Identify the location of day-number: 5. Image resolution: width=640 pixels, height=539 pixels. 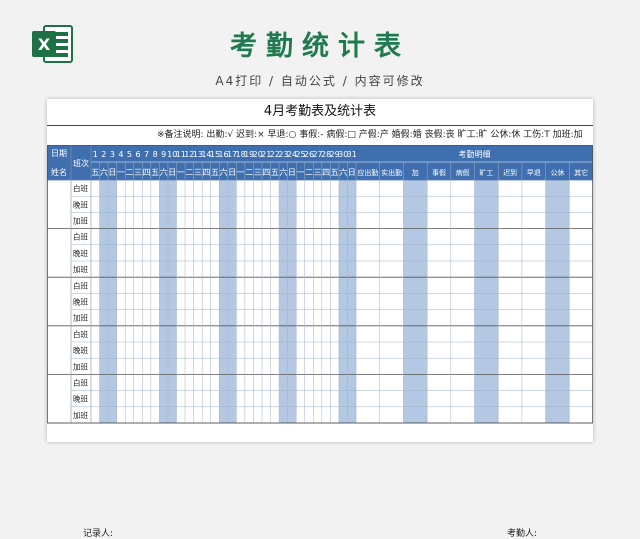
(129, 154).